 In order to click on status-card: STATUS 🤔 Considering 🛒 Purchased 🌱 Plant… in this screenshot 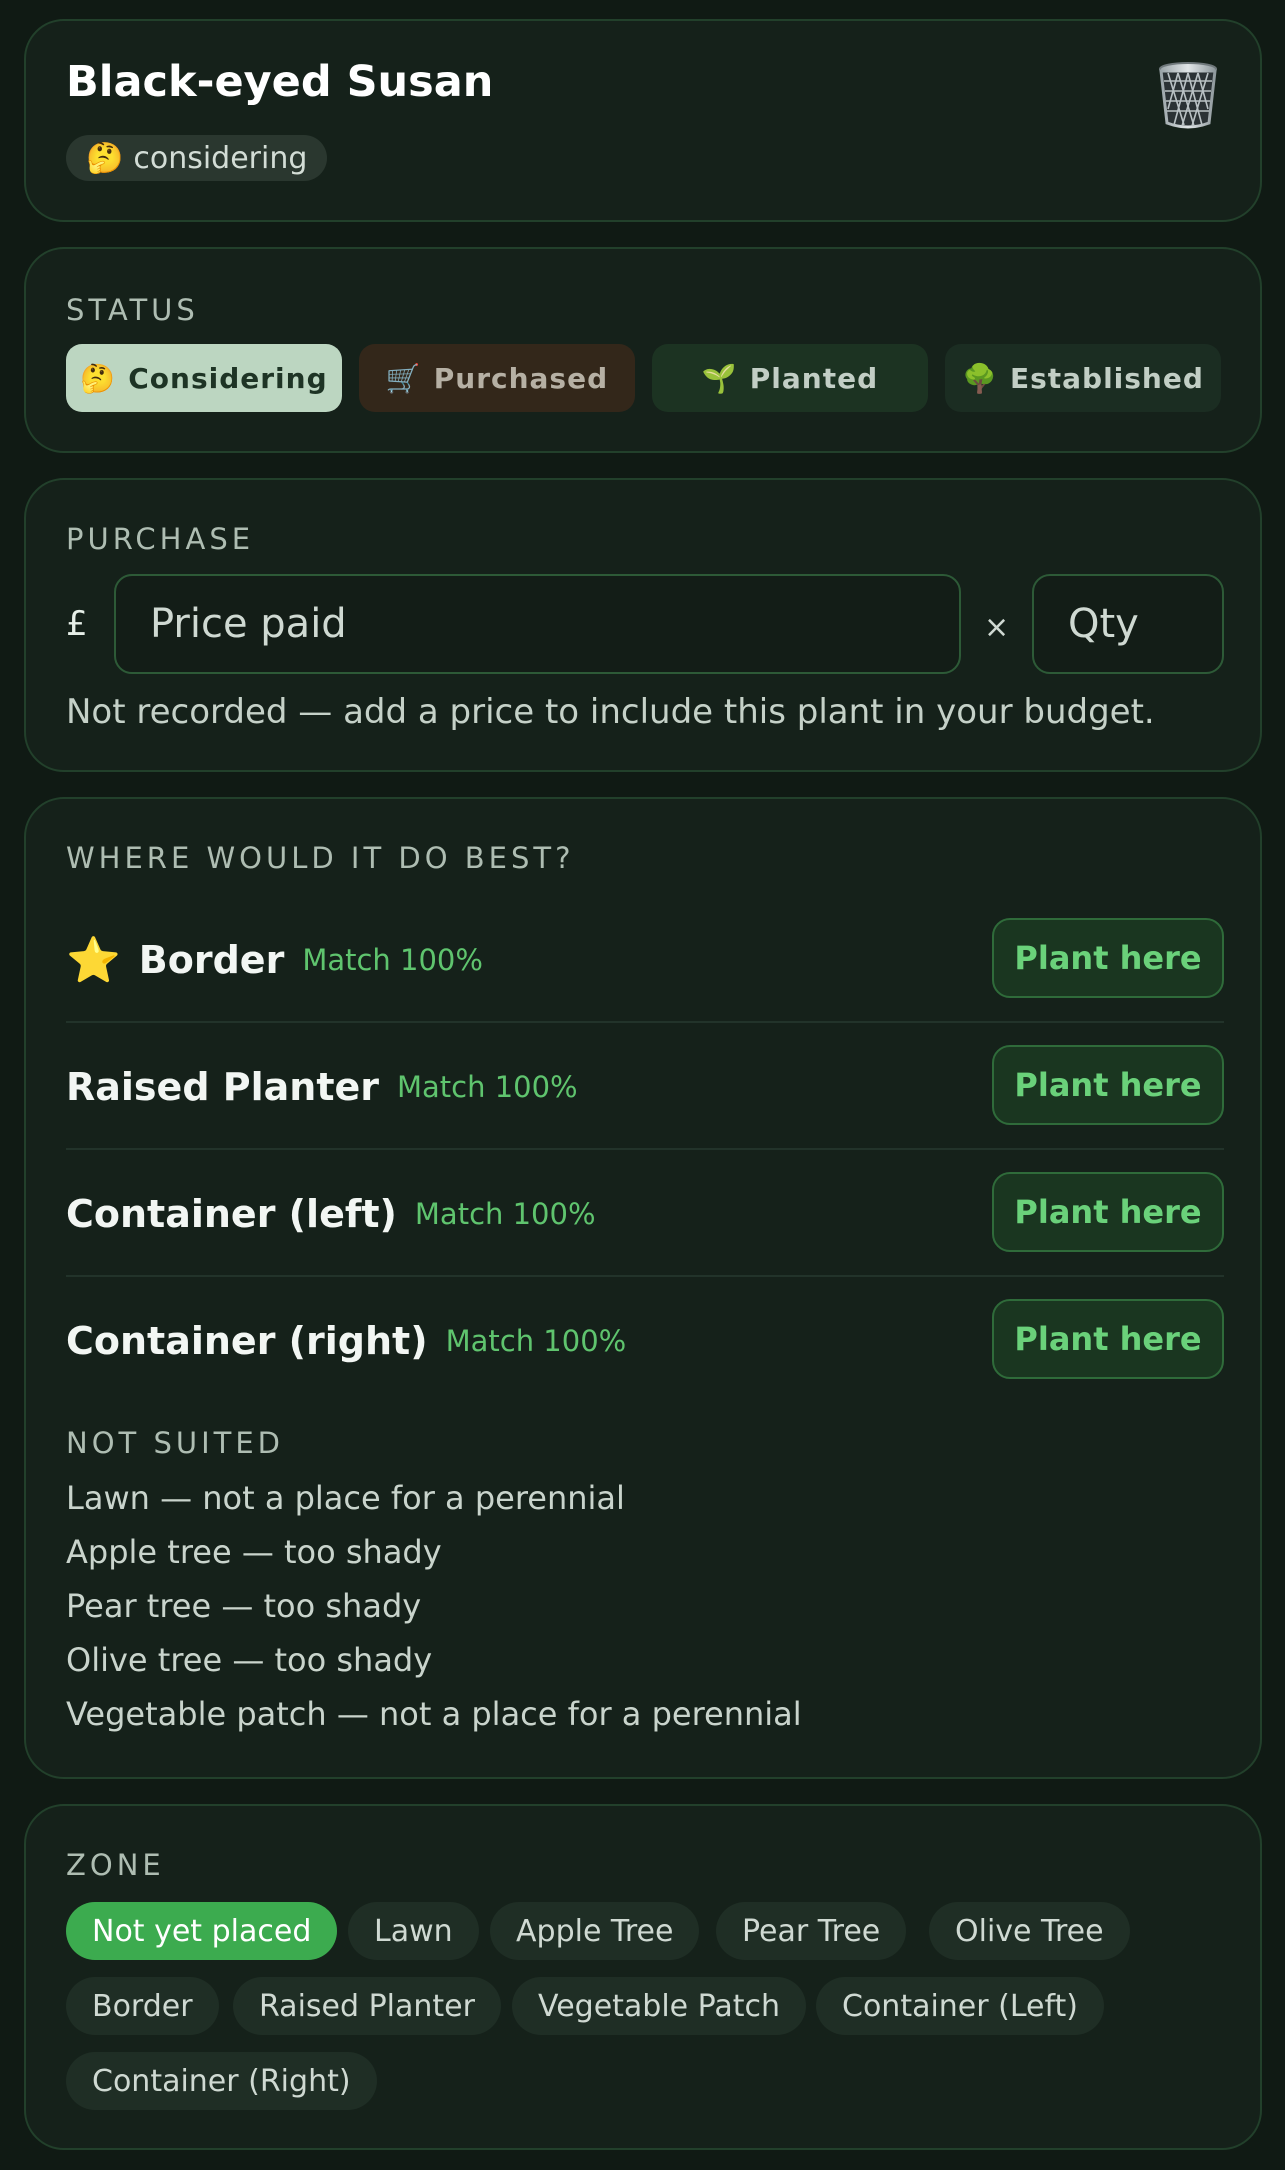, I will do `click(643, 350)`.